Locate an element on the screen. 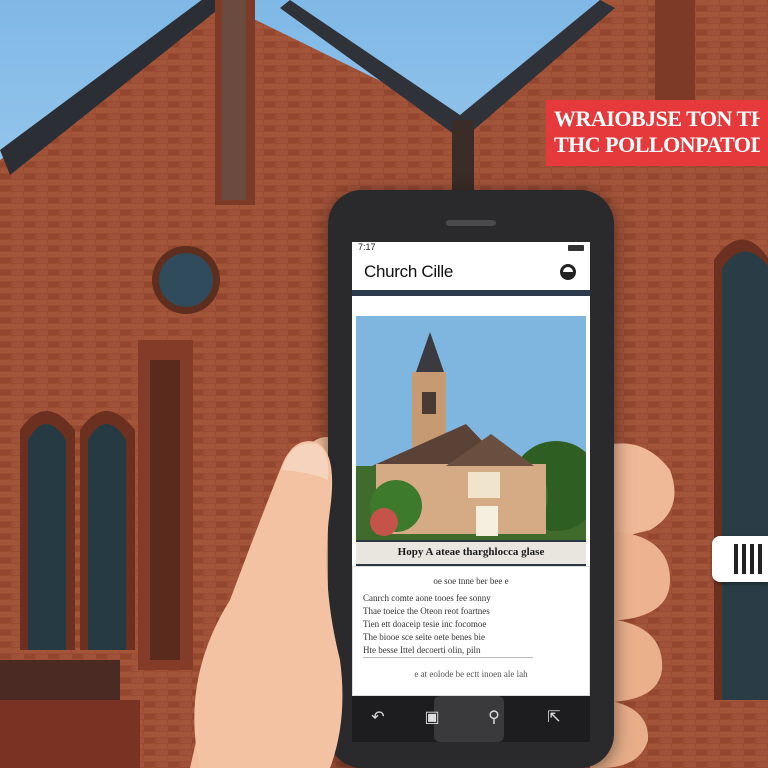  status-bar: 7:17 is located at coordinates (471, 248).